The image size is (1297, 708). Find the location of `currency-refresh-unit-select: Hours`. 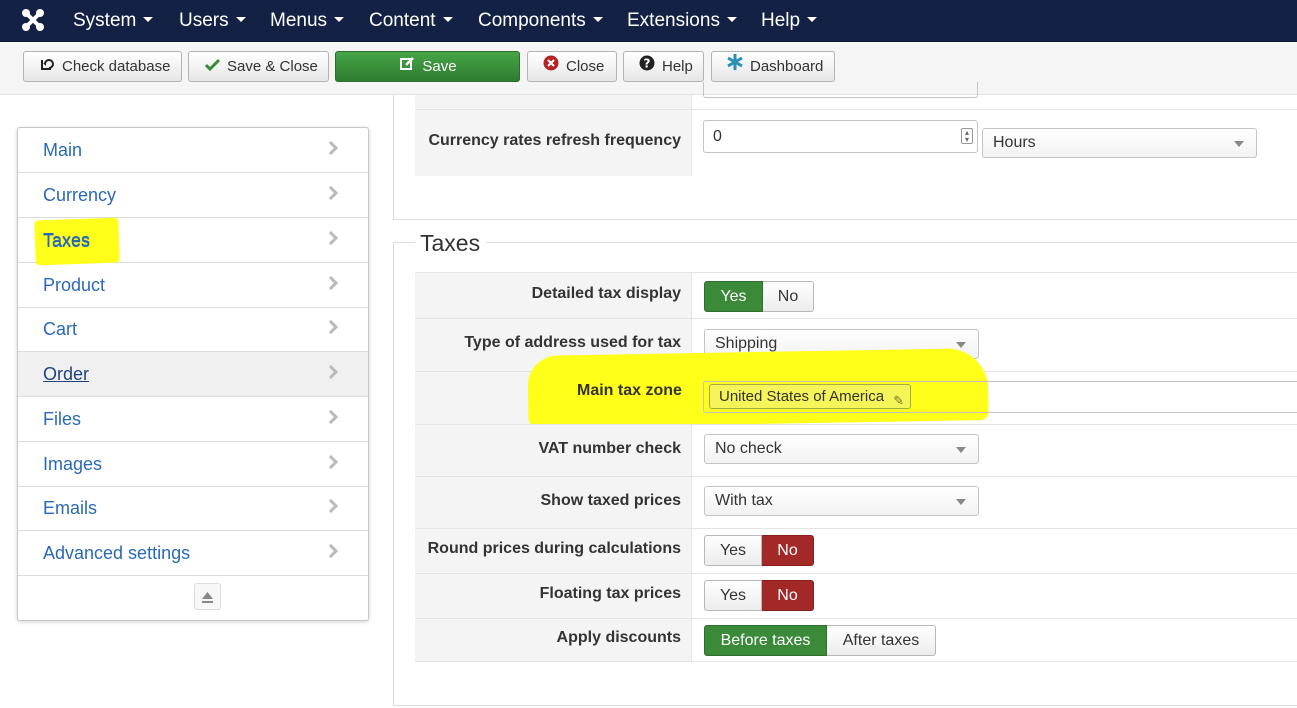

currency-refresh-unit-select: Hours is located at coordinates (1119, 143).